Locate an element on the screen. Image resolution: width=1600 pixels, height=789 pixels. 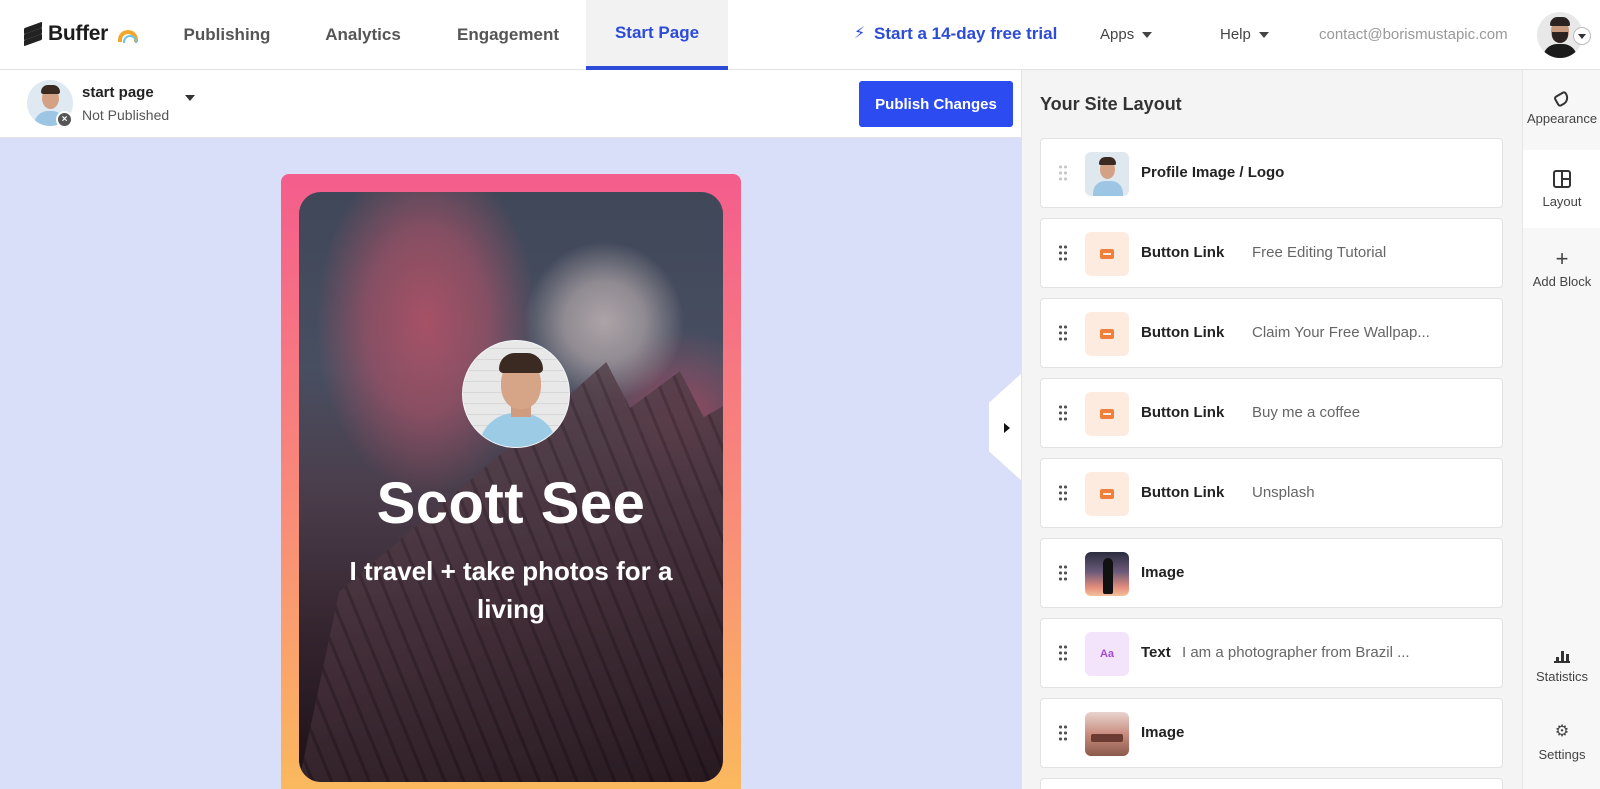
block-description: Buy me a coffee is located at coordinates (1306, 412).